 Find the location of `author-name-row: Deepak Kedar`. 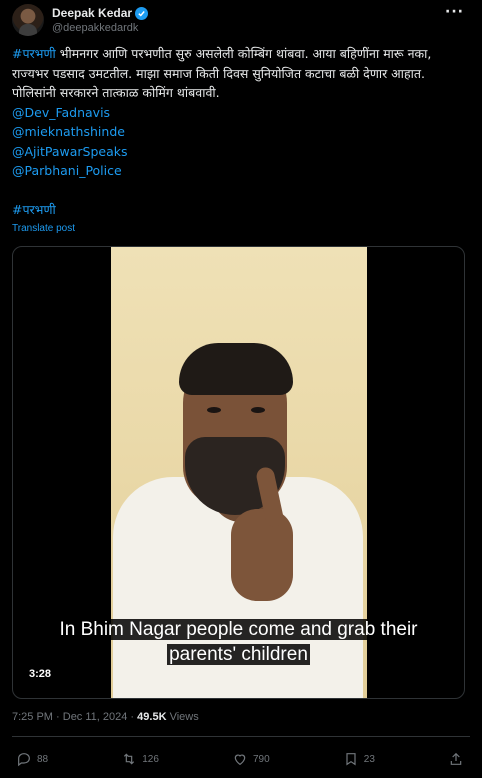

author-name-row: Deepak Kedar is located at coordinates (100, 13).